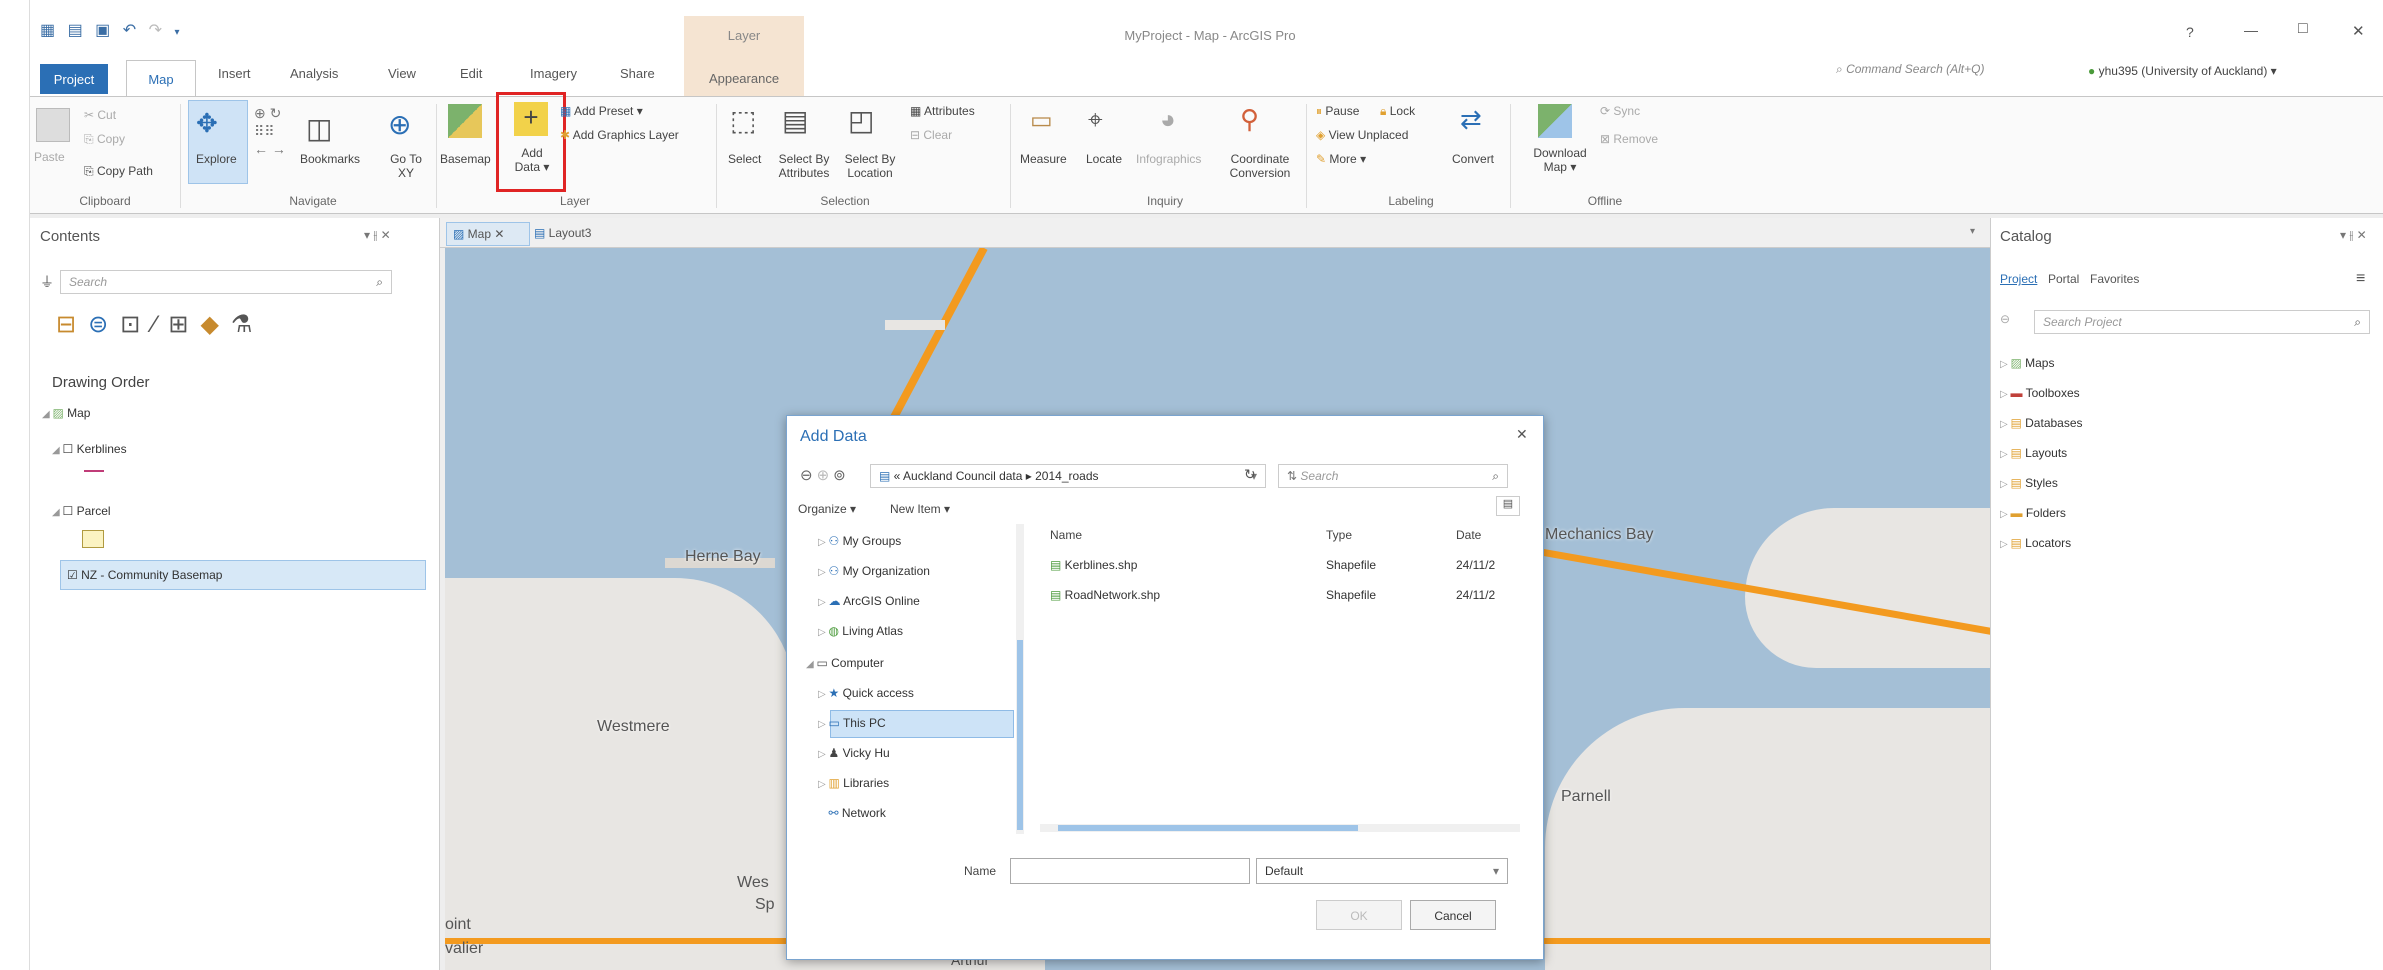 This screenshot has width=2383, height=970. I want to click on tab-appearance: Appearance, so click(744, 78).